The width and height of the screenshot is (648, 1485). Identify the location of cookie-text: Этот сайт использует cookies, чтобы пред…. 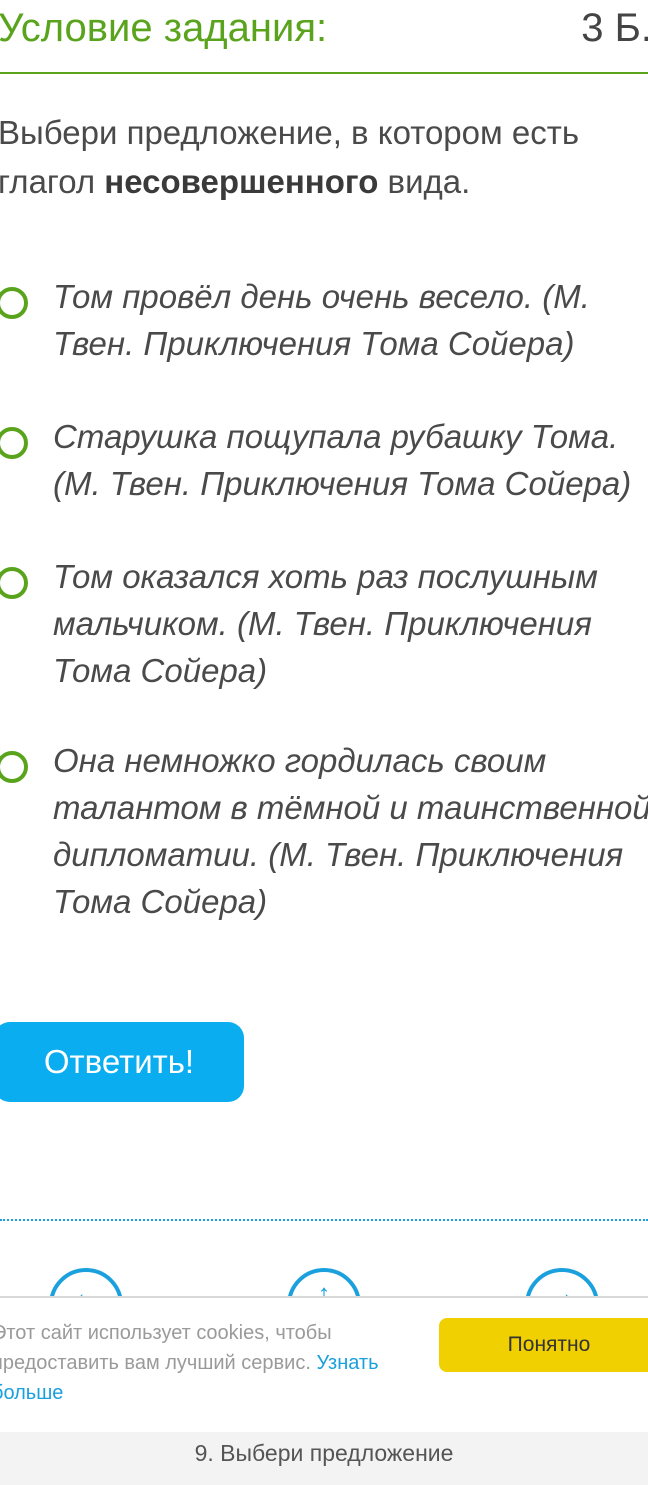
(196, 1363).